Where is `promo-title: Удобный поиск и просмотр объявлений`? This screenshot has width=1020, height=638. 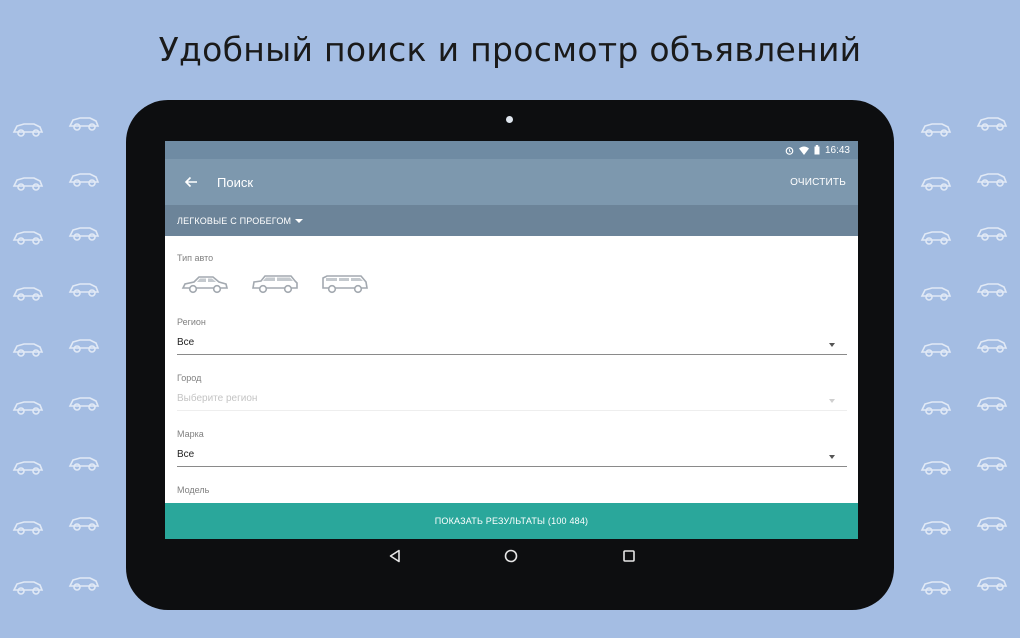 promo-title: Удобный поиск и просмотр объявлений is located at coordinates (510, 49).